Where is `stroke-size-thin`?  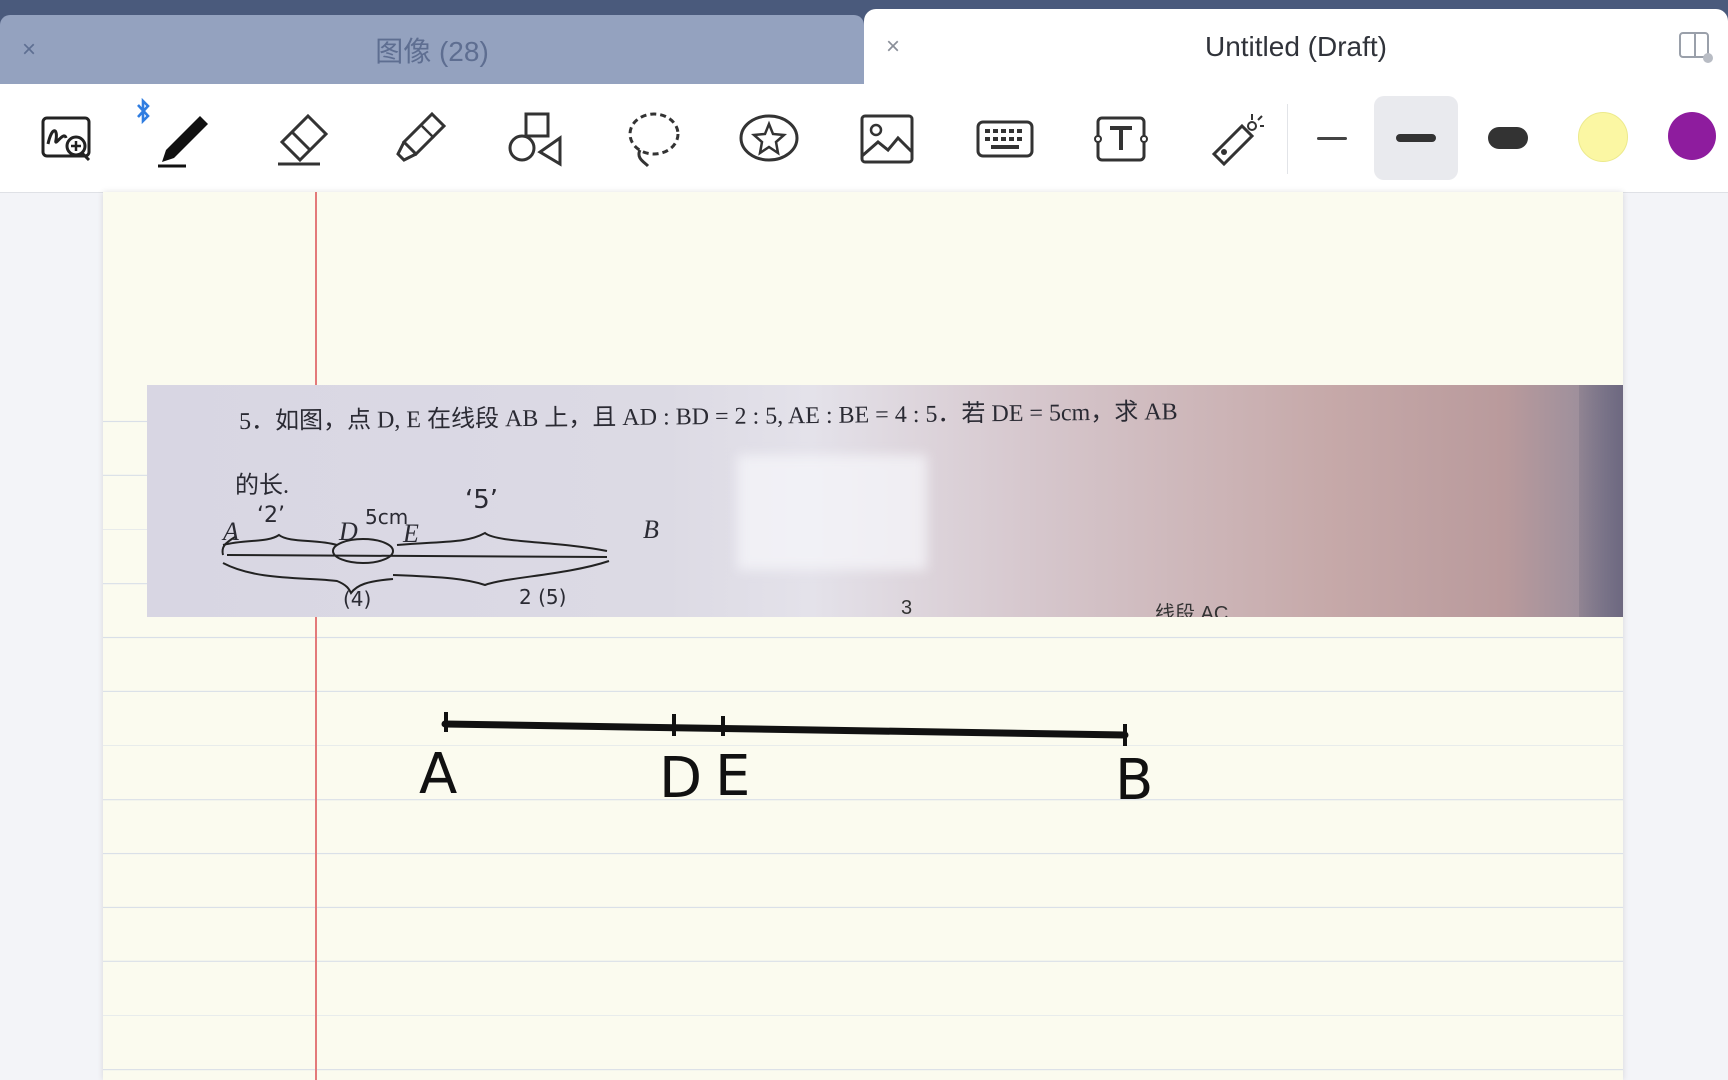 stroke-size-thin is located at coordinates (1332, 138).